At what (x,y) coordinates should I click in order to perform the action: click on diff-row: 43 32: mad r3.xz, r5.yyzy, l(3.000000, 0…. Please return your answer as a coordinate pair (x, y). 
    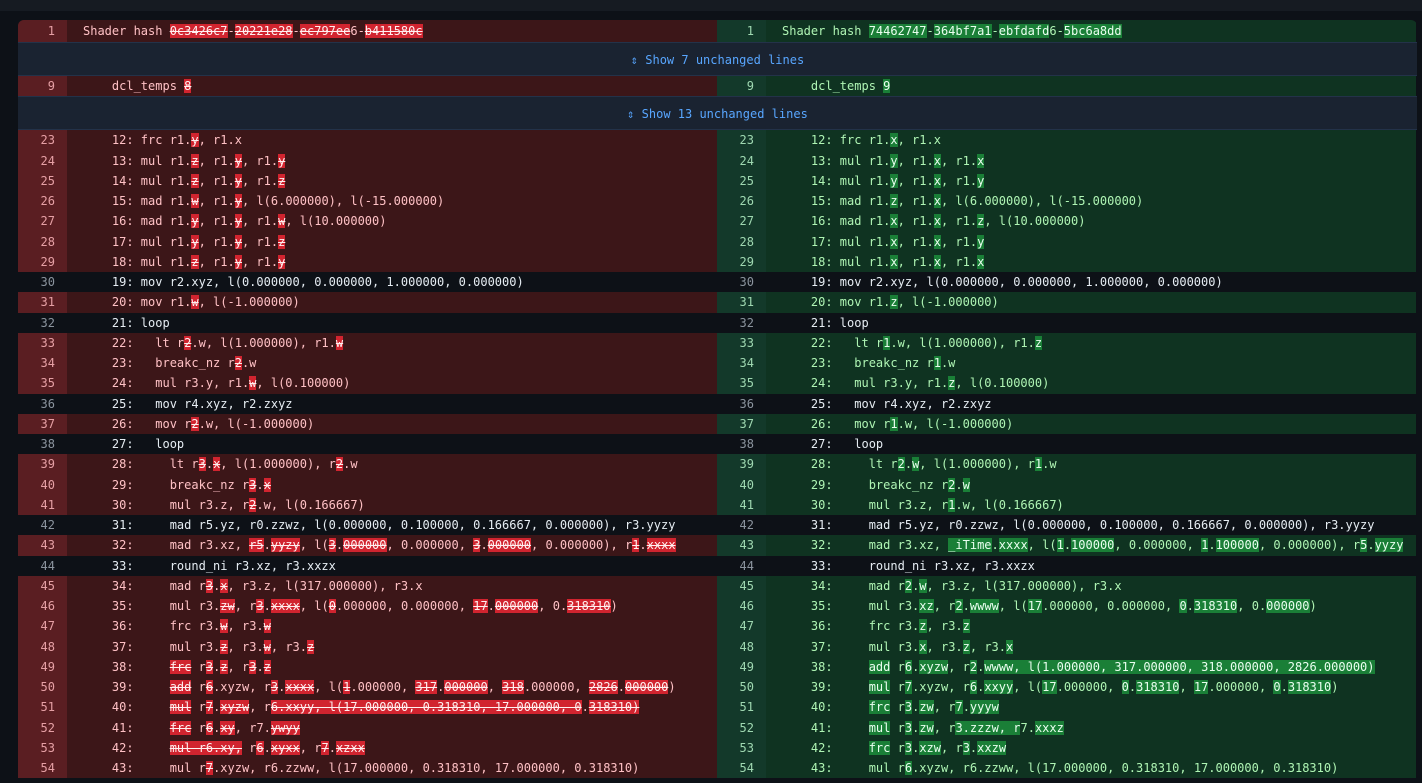
    Looking at the image, I should click on (717, 545).